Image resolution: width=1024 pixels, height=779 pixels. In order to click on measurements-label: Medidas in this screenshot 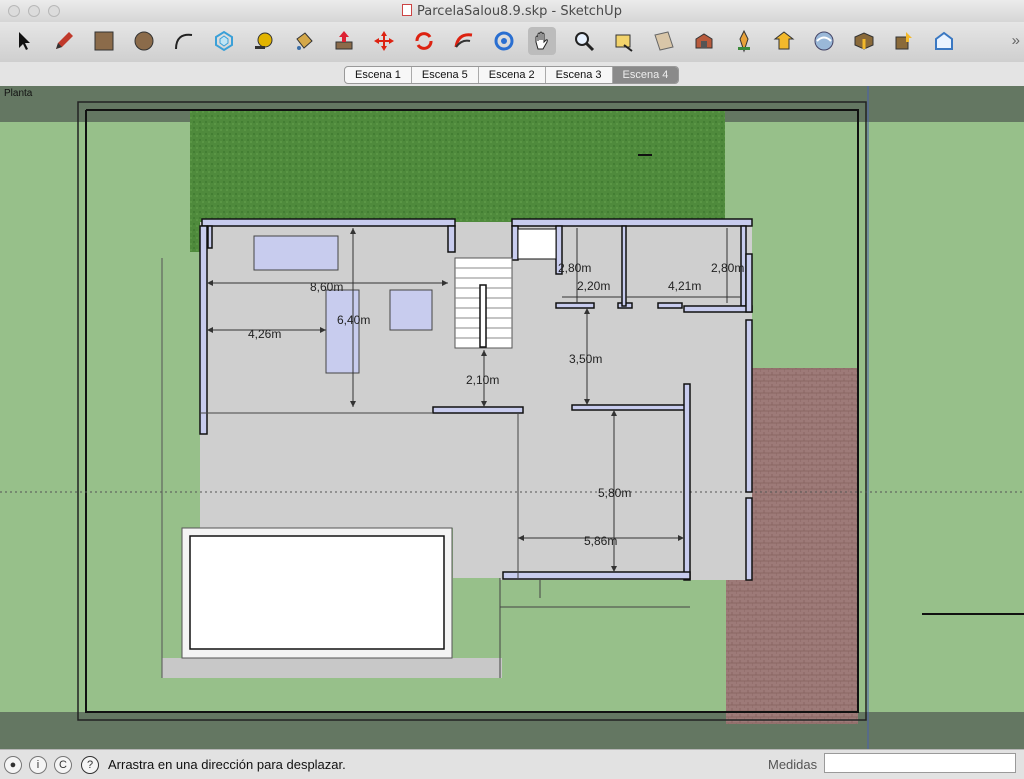, I will do `click(793, 764)`.